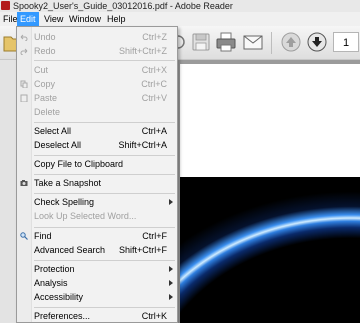  I want to click on menu-bar: File Edit View Window Help, so click(180, 19).